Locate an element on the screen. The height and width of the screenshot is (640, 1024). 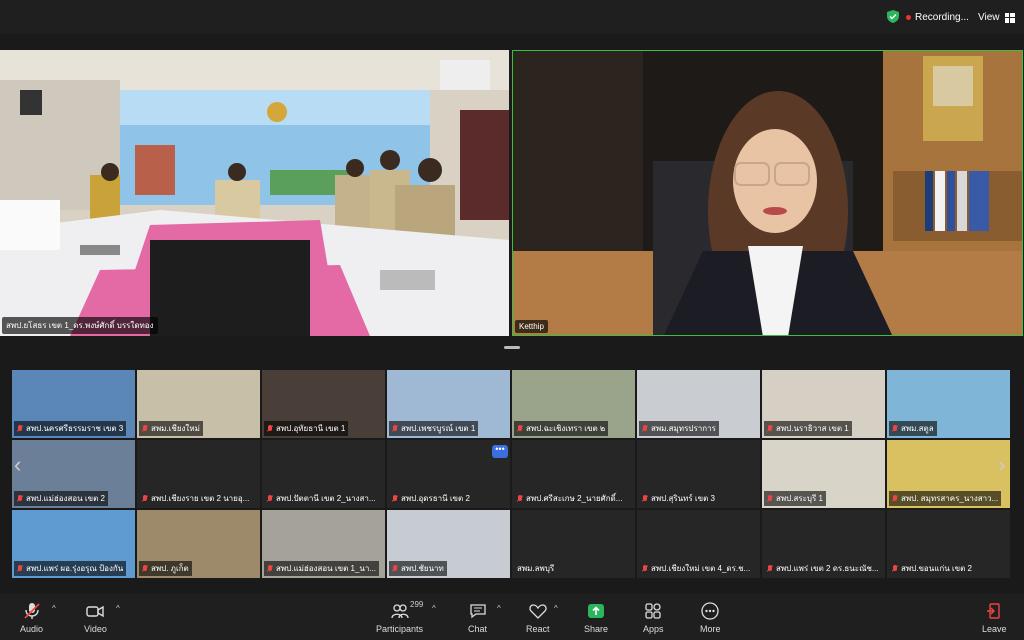
participant-tile: สพป.ฉะเชิงเทรา เขต ๒ is located at coordinates (573, 404).